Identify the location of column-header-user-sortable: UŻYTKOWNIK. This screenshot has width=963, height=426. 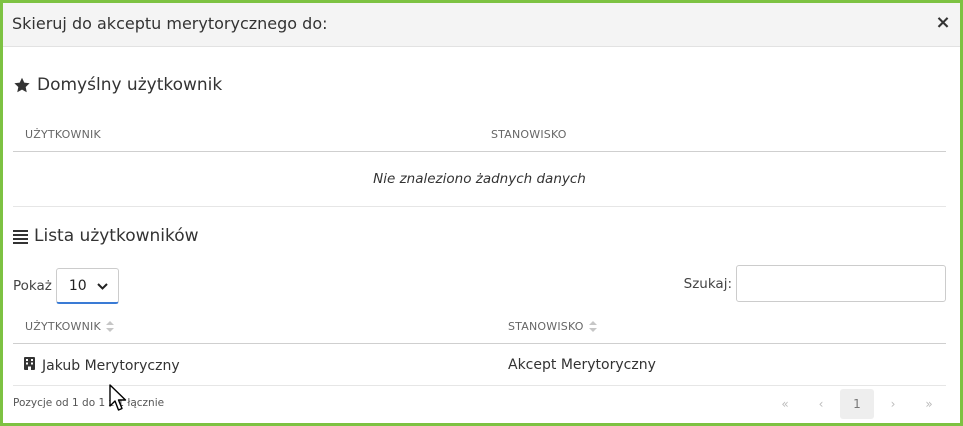
(69, 326).